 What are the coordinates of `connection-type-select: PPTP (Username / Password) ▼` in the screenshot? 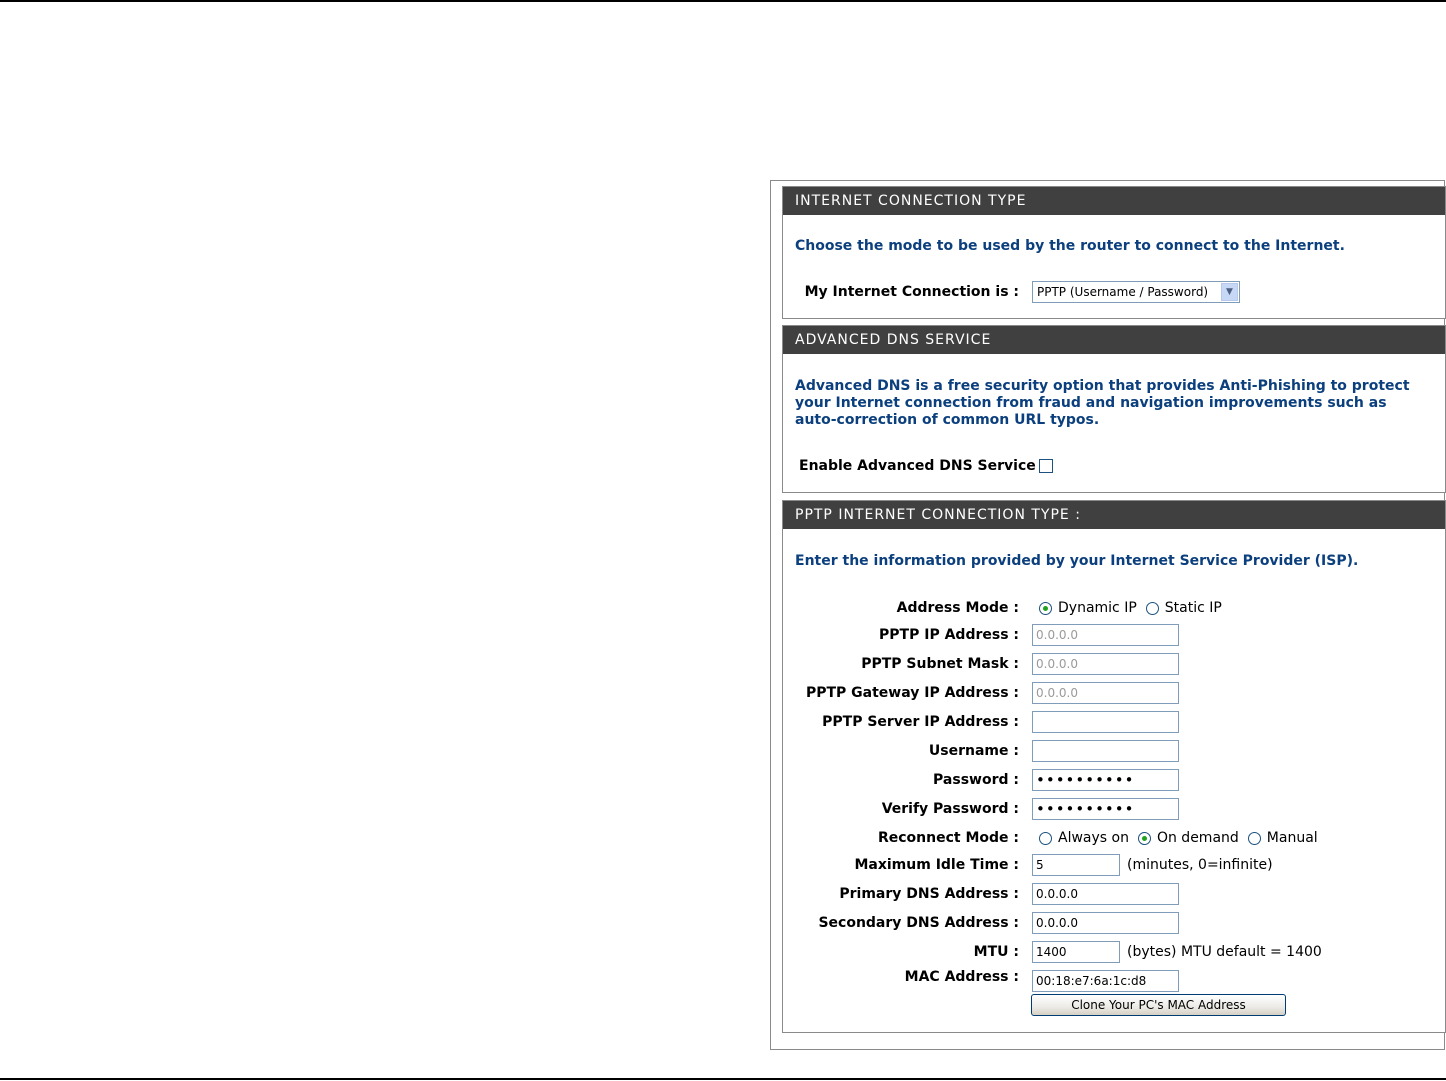 It's located at (1136, 292).